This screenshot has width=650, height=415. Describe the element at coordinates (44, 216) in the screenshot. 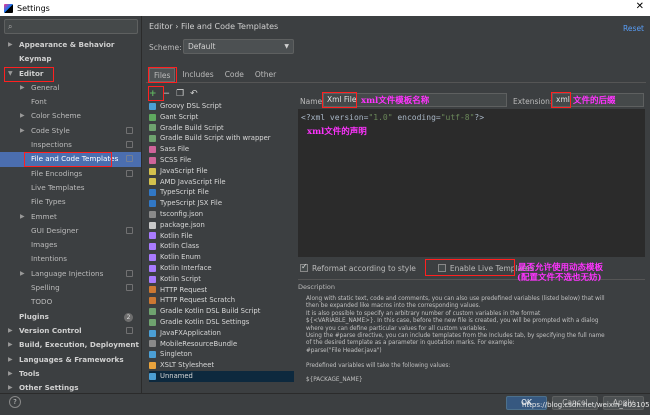

I see `sidebar-item-label: Emmet` at that location.